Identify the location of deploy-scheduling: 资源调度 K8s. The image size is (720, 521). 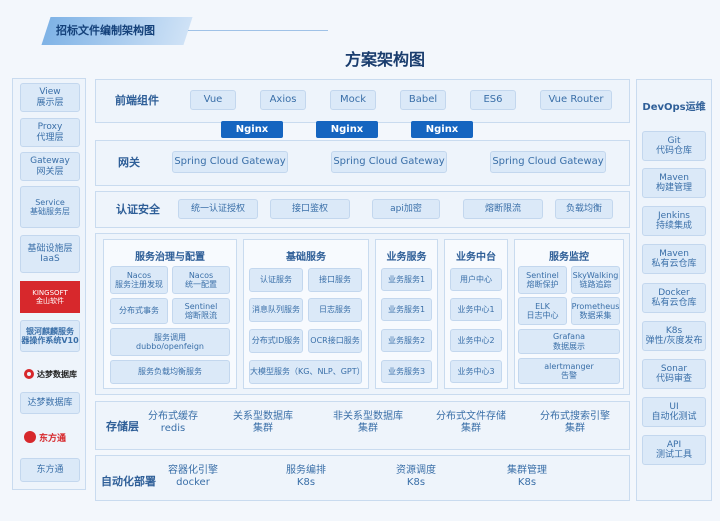
(416, 476).